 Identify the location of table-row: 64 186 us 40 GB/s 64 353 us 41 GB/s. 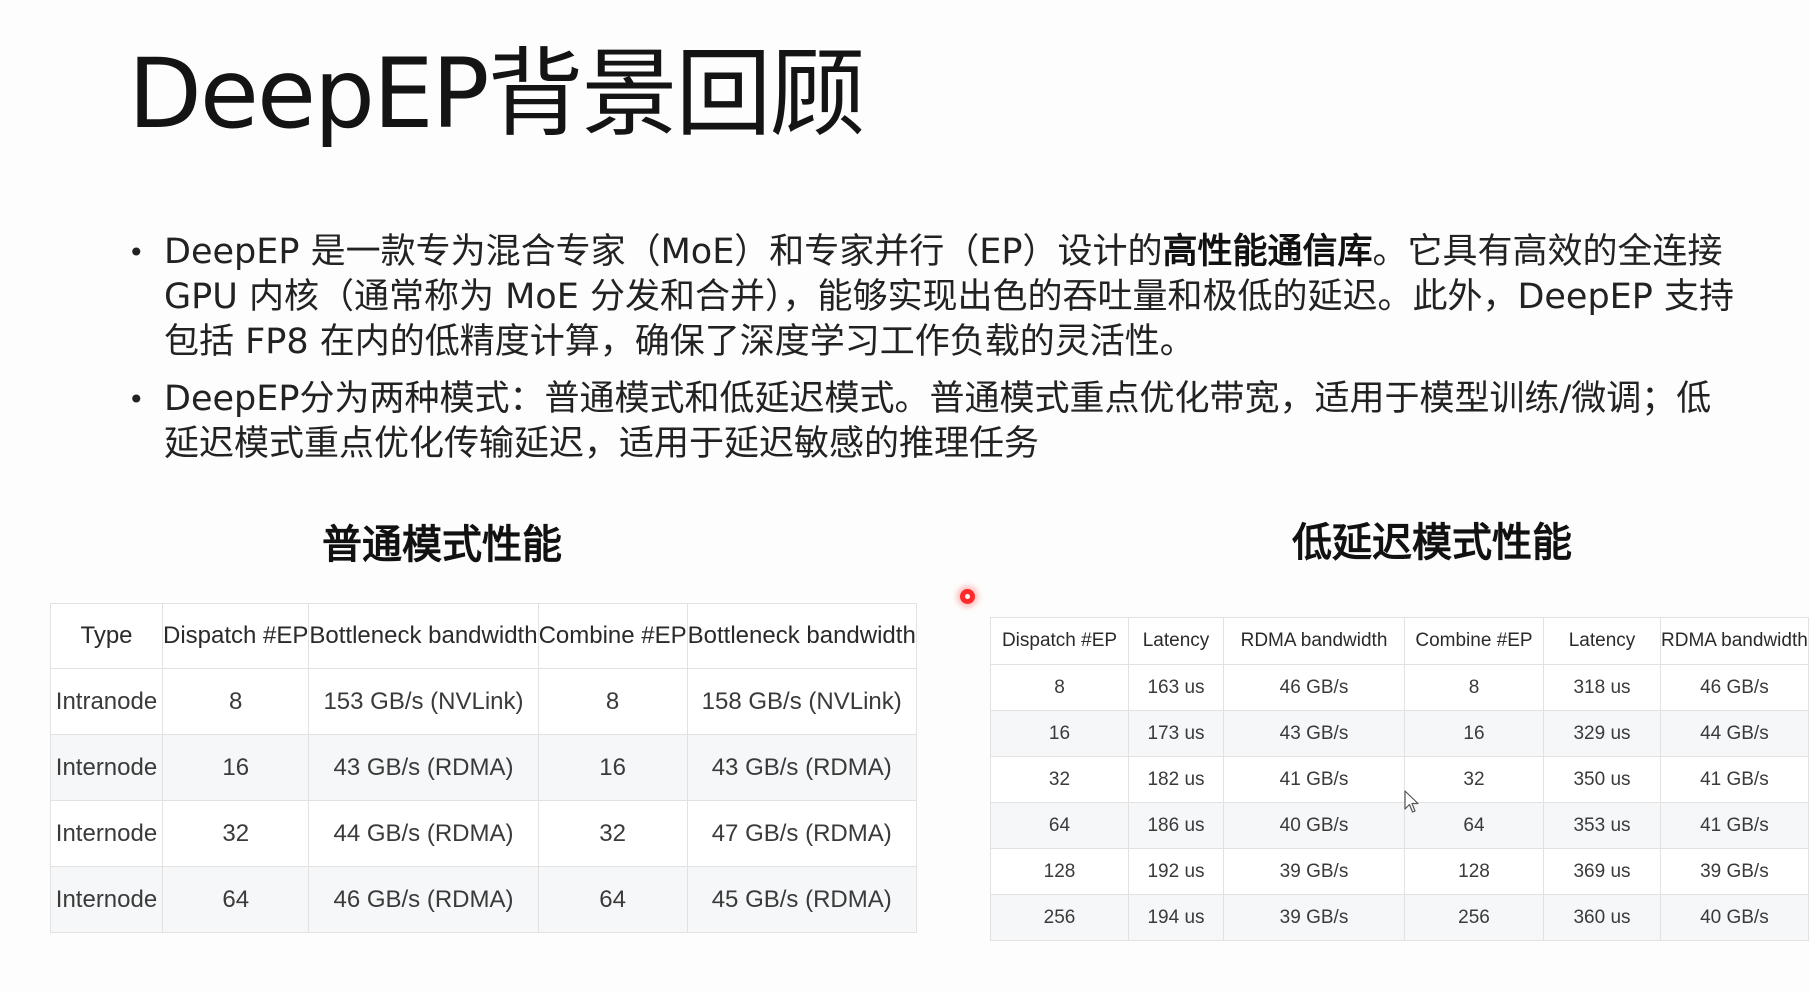
(1399, 825).